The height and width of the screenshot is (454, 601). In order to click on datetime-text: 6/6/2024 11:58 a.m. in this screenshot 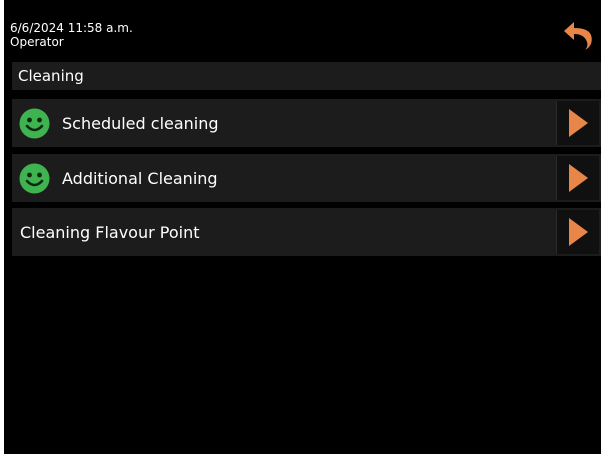, I will do `click(71, 28)`.